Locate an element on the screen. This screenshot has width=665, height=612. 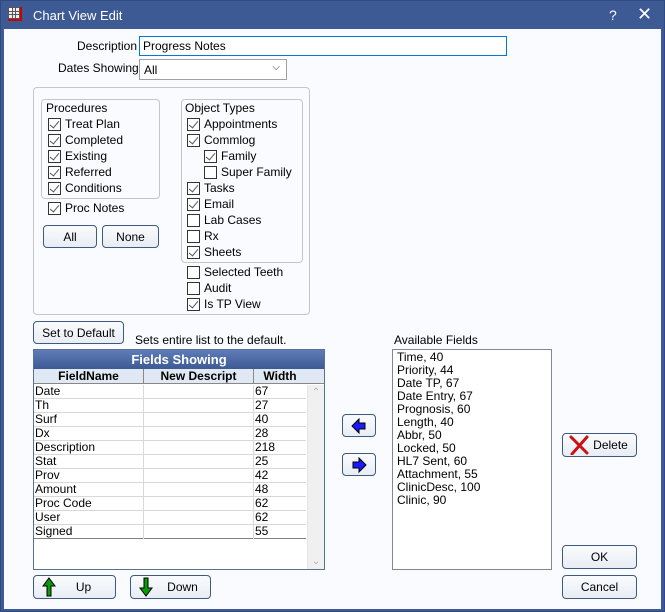
cell-width: 55 is located at coordinates (280, 532).